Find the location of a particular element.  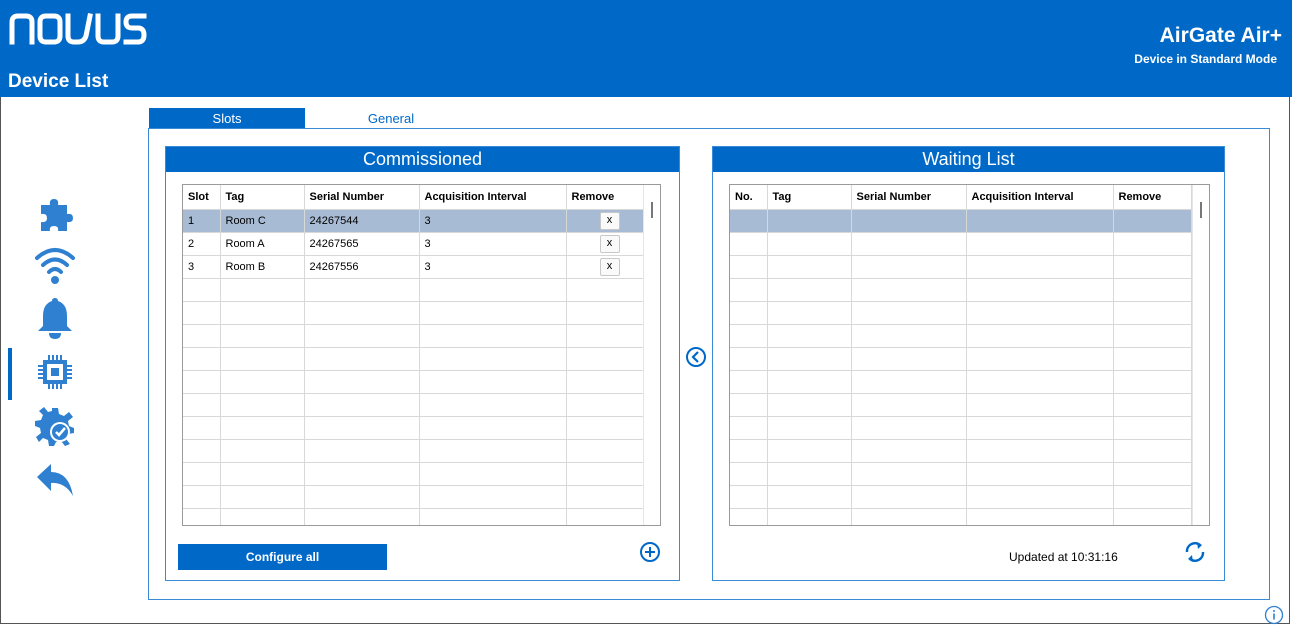

column-header-no: No. is located at coordinates (749, 197).